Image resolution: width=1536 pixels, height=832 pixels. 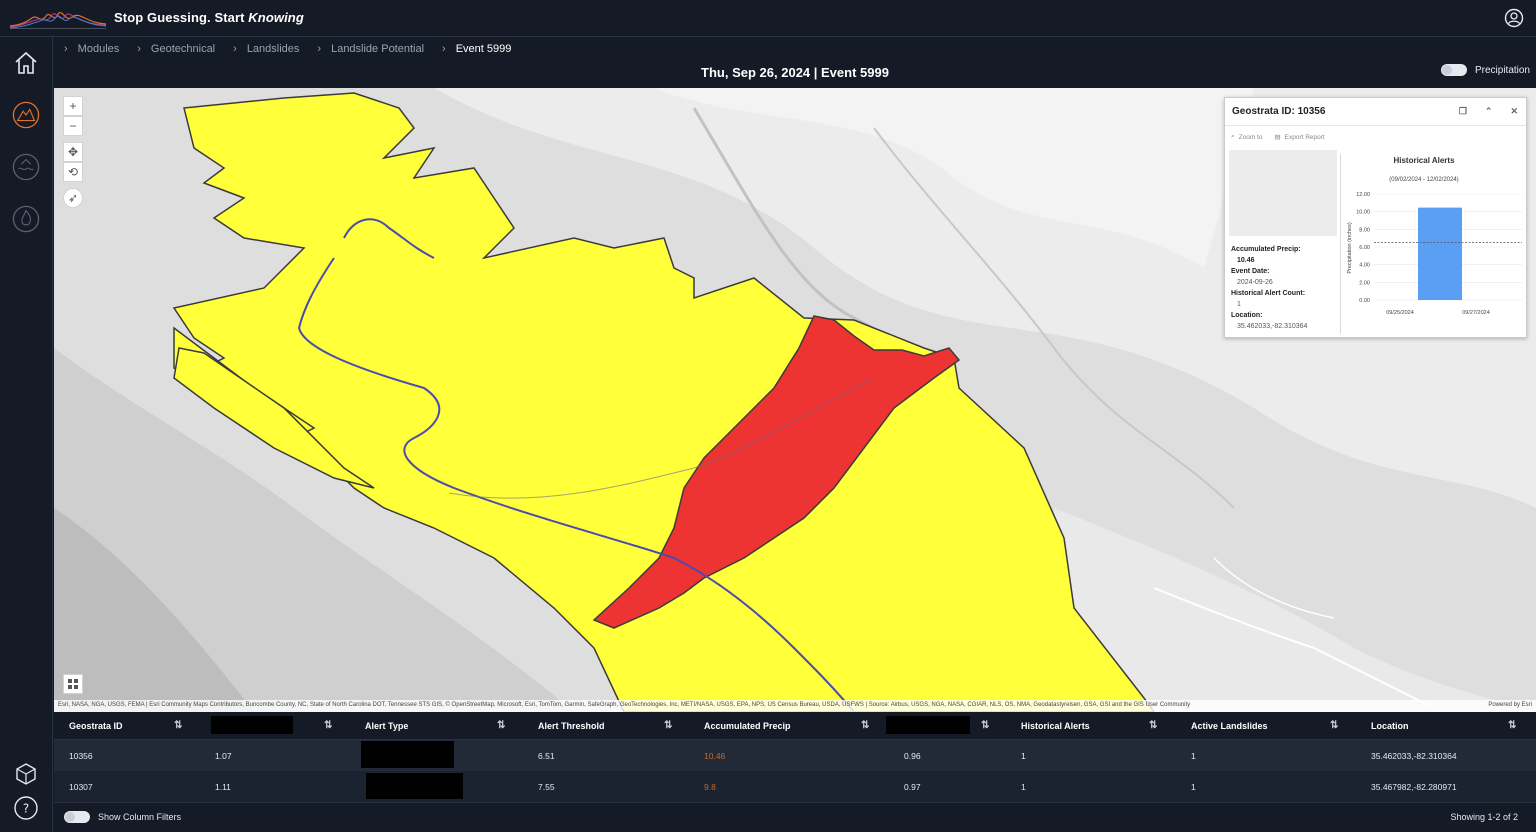 What do you see at coordinates (209, 17) in the screenshot?
I see `brand-title: Stop Guessing. Start Knowing` at bounding box center [209, 17].